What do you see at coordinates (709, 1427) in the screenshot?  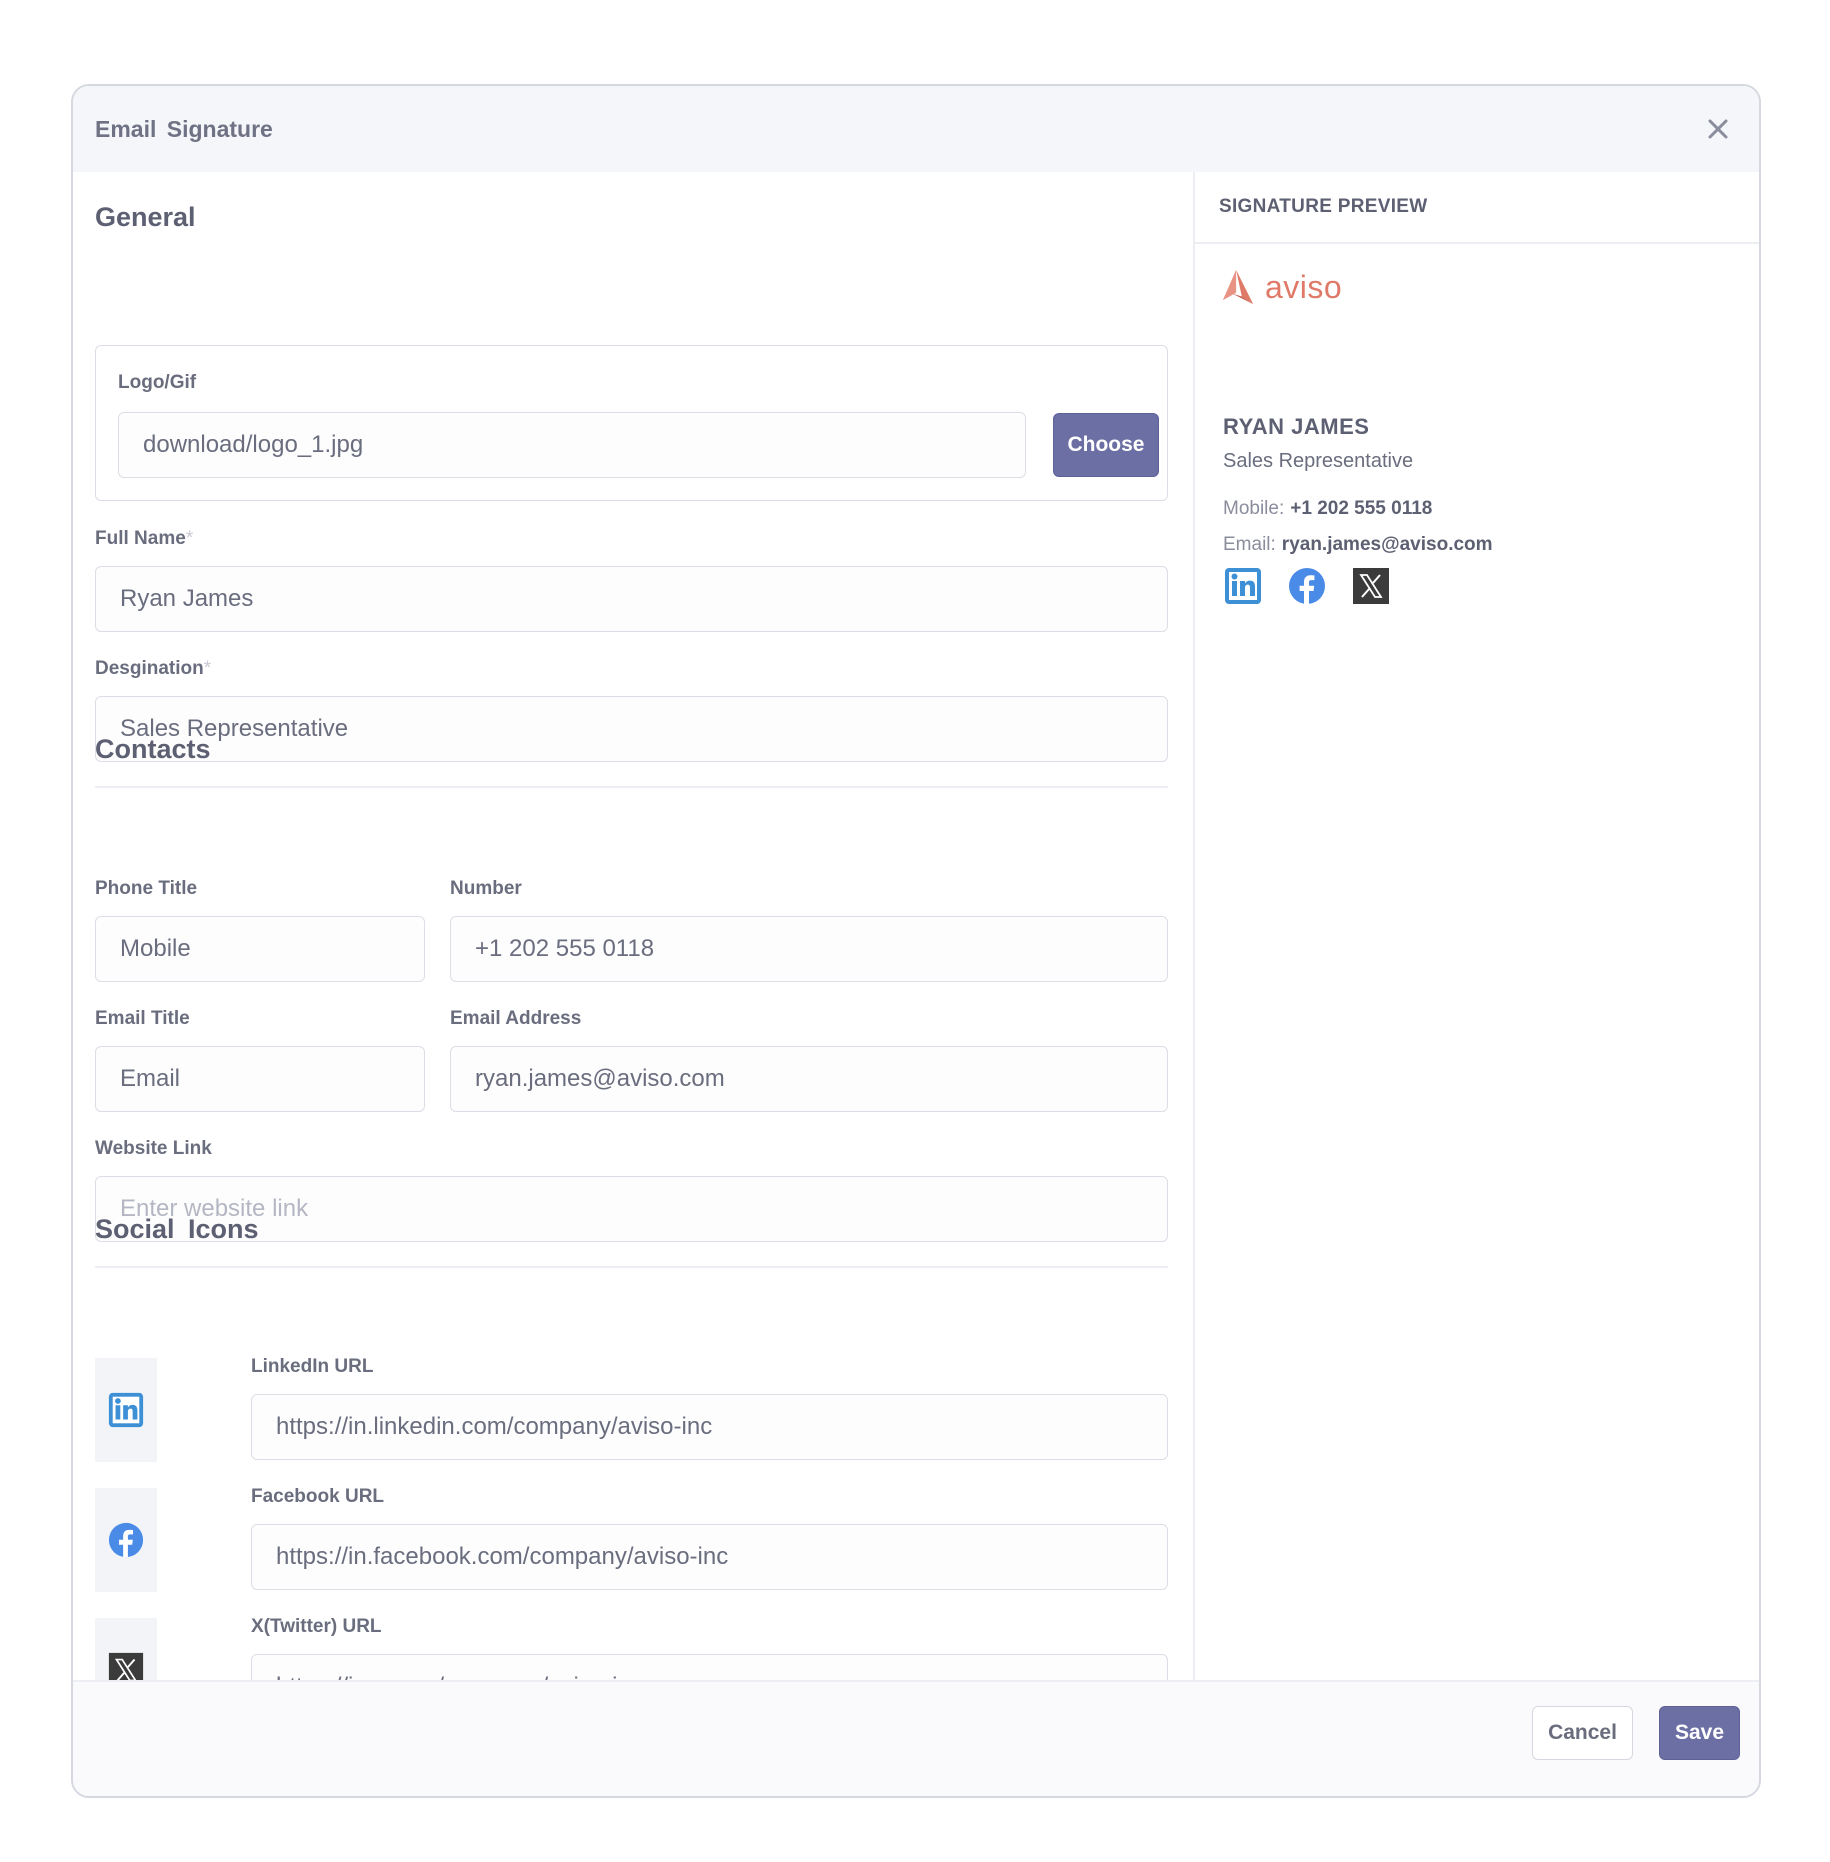 I see `linkedin-url-input` at bounding box center [709, 1427].